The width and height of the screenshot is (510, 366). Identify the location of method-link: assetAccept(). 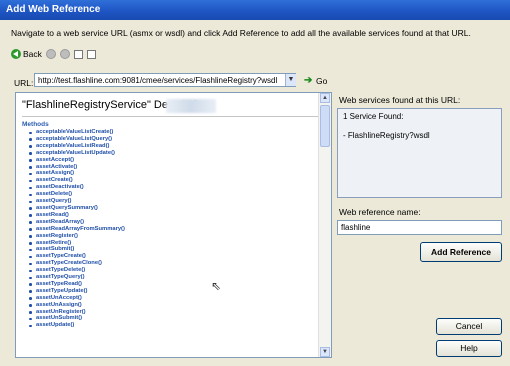
(77, 160).